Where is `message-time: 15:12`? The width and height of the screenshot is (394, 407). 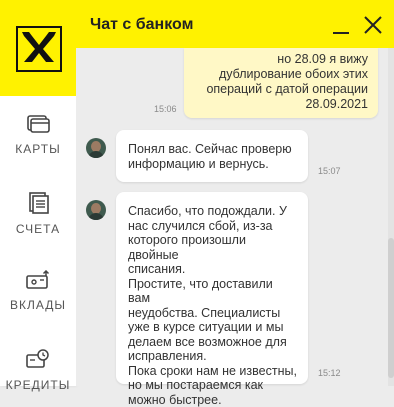
message-time: 15:12 is located at coordinates (329, 373).